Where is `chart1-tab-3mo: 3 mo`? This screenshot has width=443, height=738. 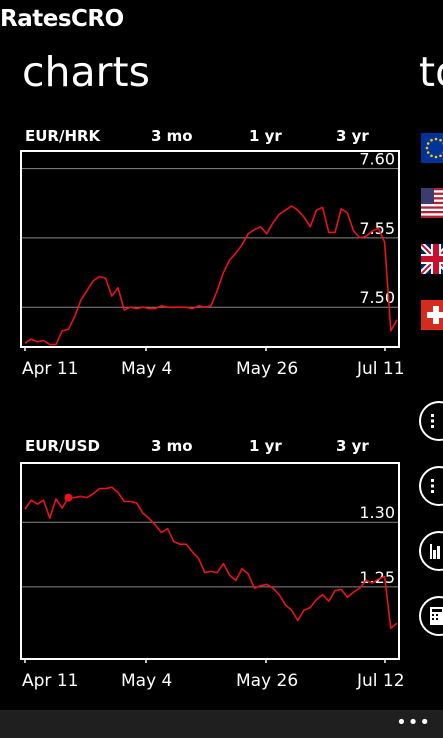 chart1-tab-3mo: 3 mo is located at coordinates (172, 136).